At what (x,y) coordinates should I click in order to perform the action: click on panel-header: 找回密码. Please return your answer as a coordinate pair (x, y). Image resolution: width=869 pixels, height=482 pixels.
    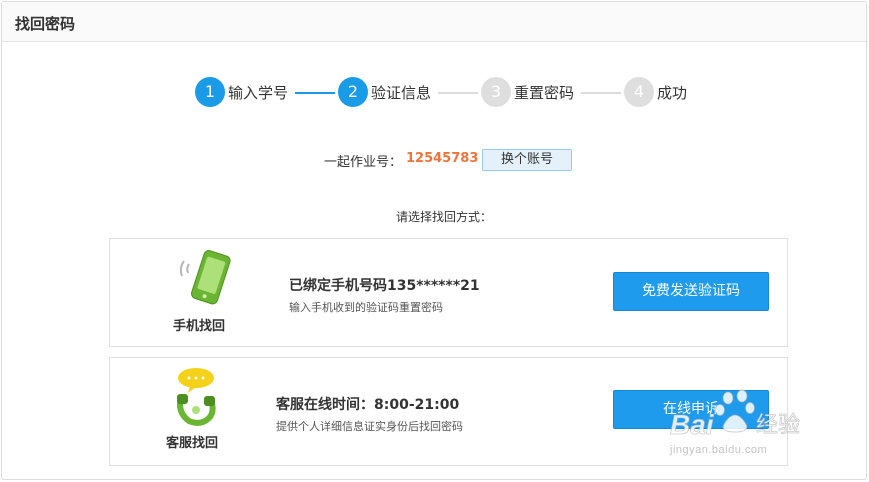
    Looking at the image, I should click on (434, 22).